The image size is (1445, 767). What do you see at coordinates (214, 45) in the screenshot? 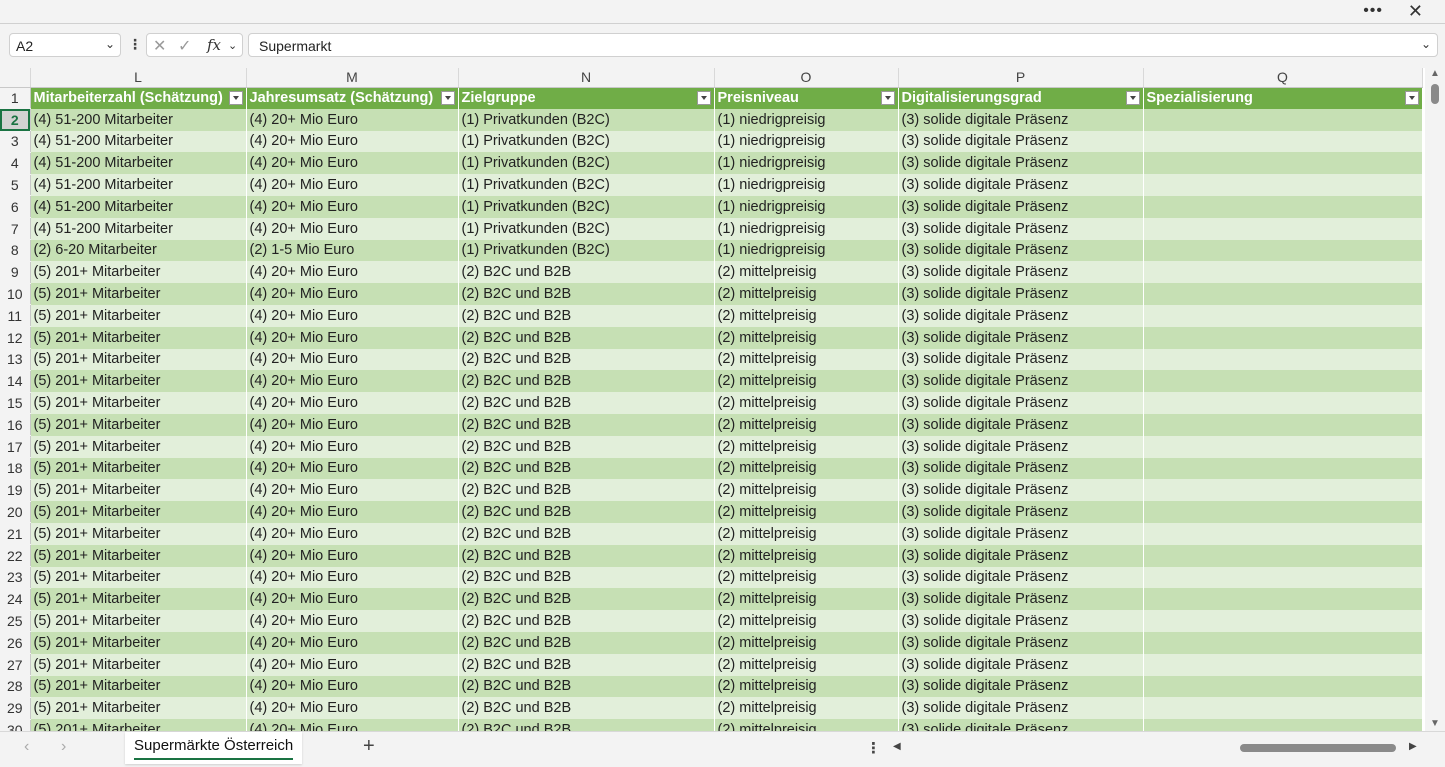
I see `insert-function-icon: fx` at bounding box center [214, 45].